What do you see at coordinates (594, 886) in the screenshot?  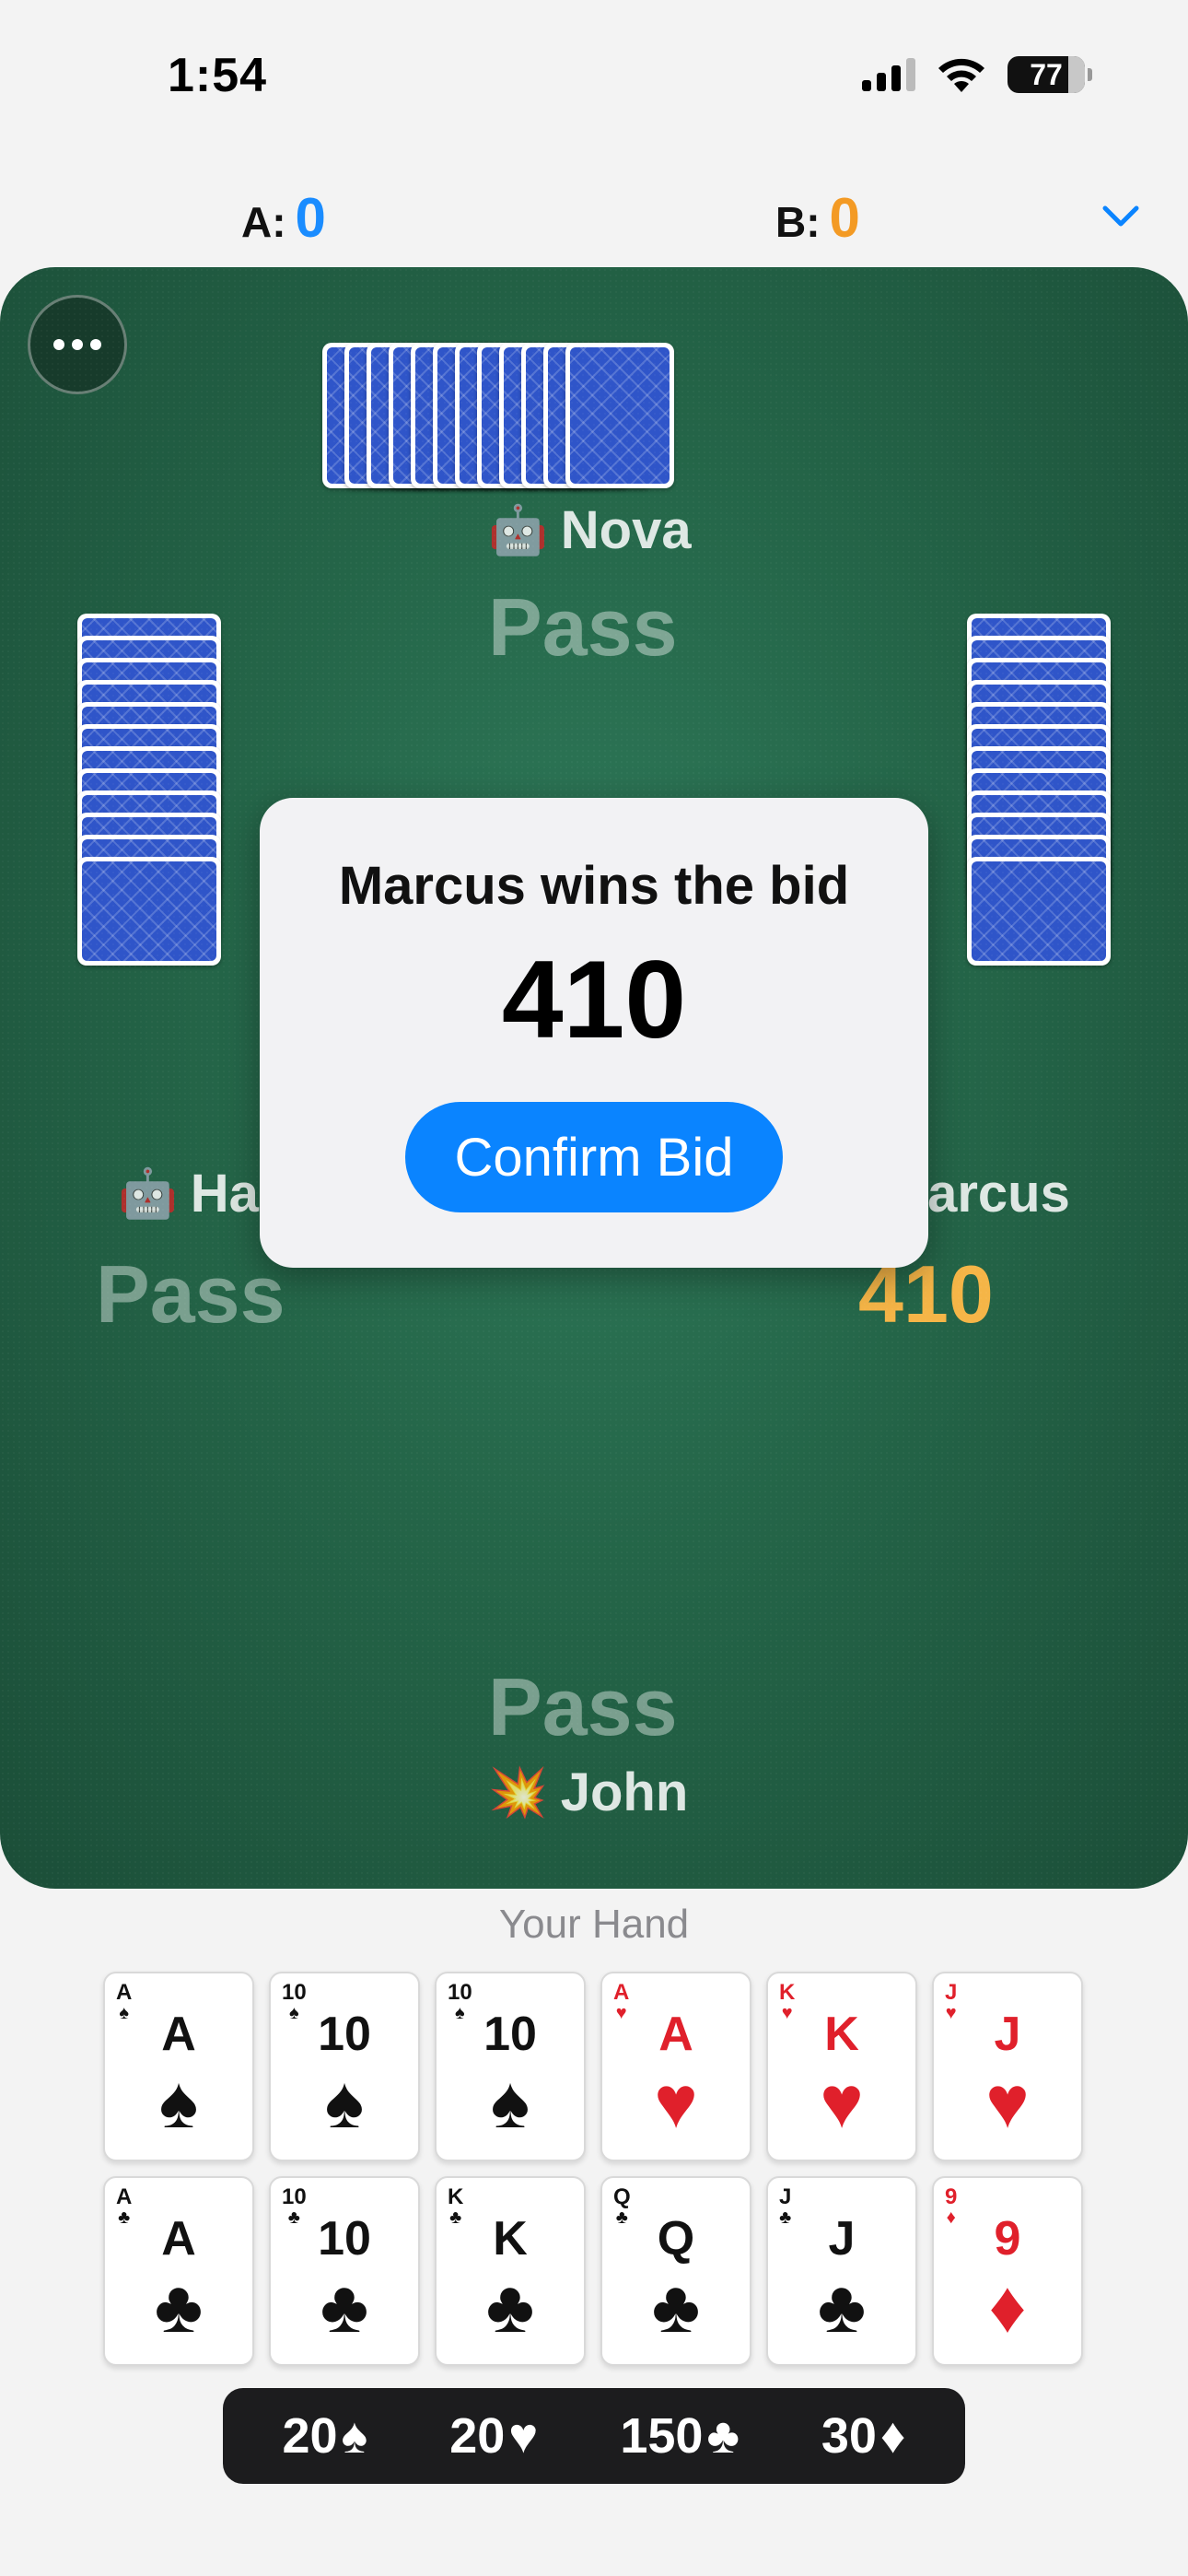 I see `dialog-title: Marcus wins the bid` at bounding box center [594, 886].